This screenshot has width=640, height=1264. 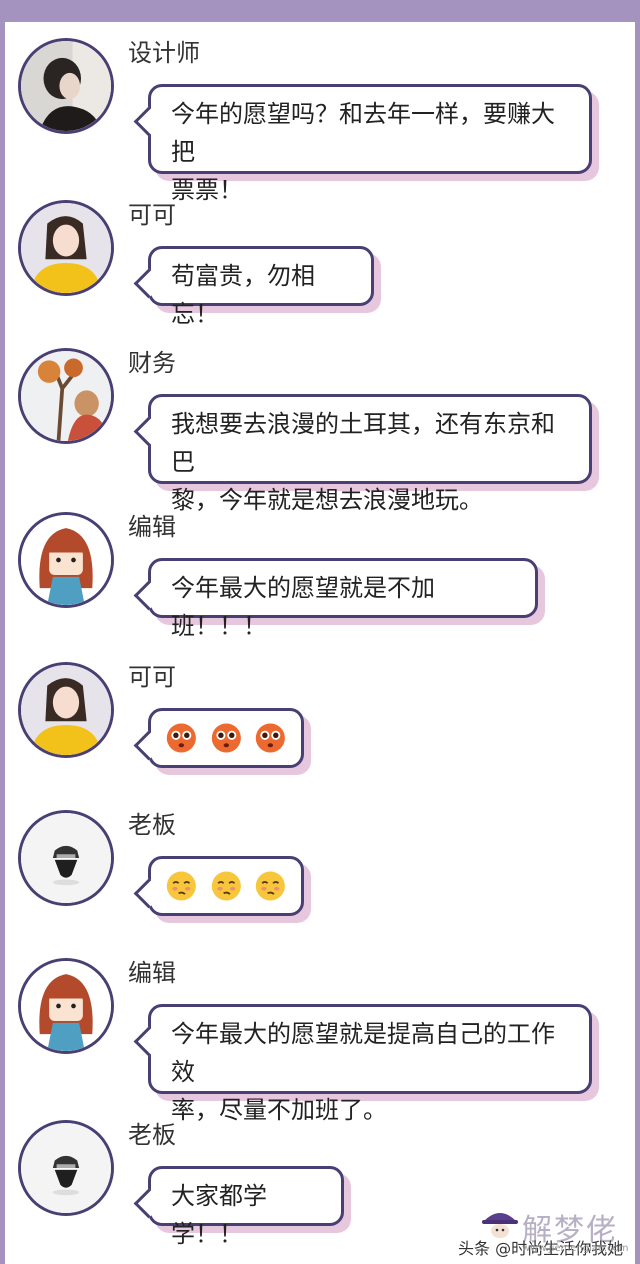 I want to click on message-bubble: 大家都学学！！, so click(x=246, y=1207).